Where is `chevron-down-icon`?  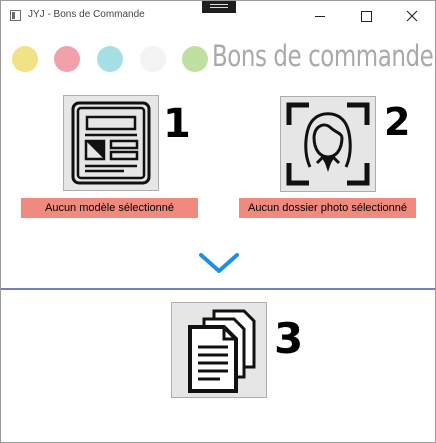 chevron-down-icon is located at coordinates (219, 265).